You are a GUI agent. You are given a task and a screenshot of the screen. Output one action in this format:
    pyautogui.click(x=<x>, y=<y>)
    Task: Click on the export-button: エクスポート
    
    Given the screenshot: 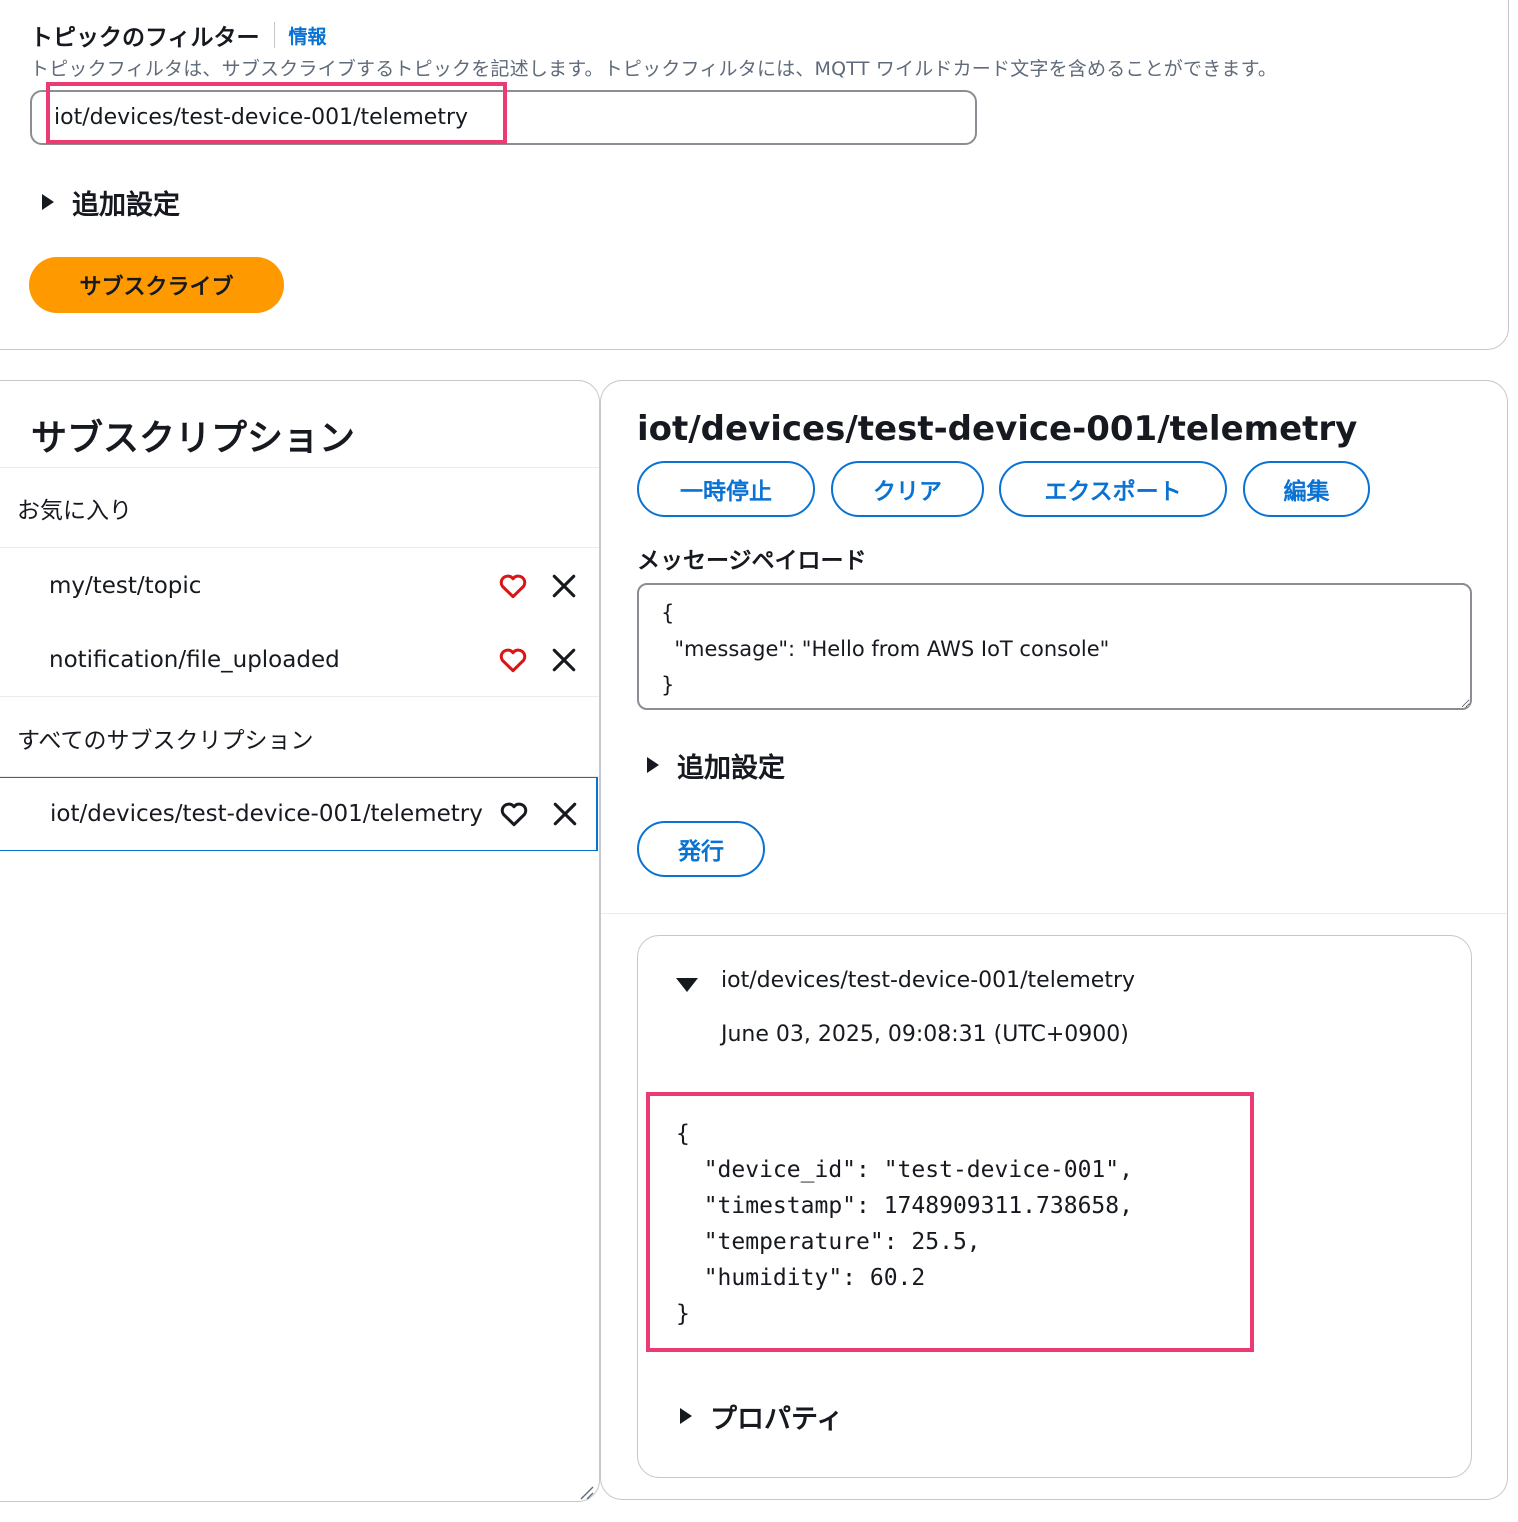 What is the action you would take?
    pyautogui.click(x=1113, y=489)
    